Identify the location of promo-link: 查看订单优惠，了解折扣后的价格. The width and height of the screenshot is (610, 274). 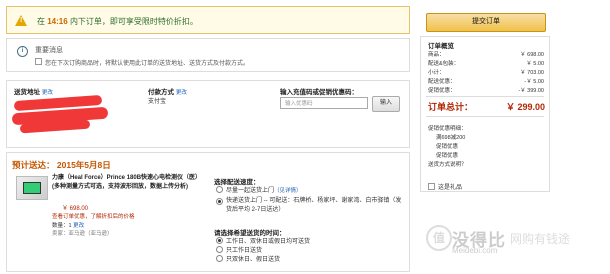
(93, 216).